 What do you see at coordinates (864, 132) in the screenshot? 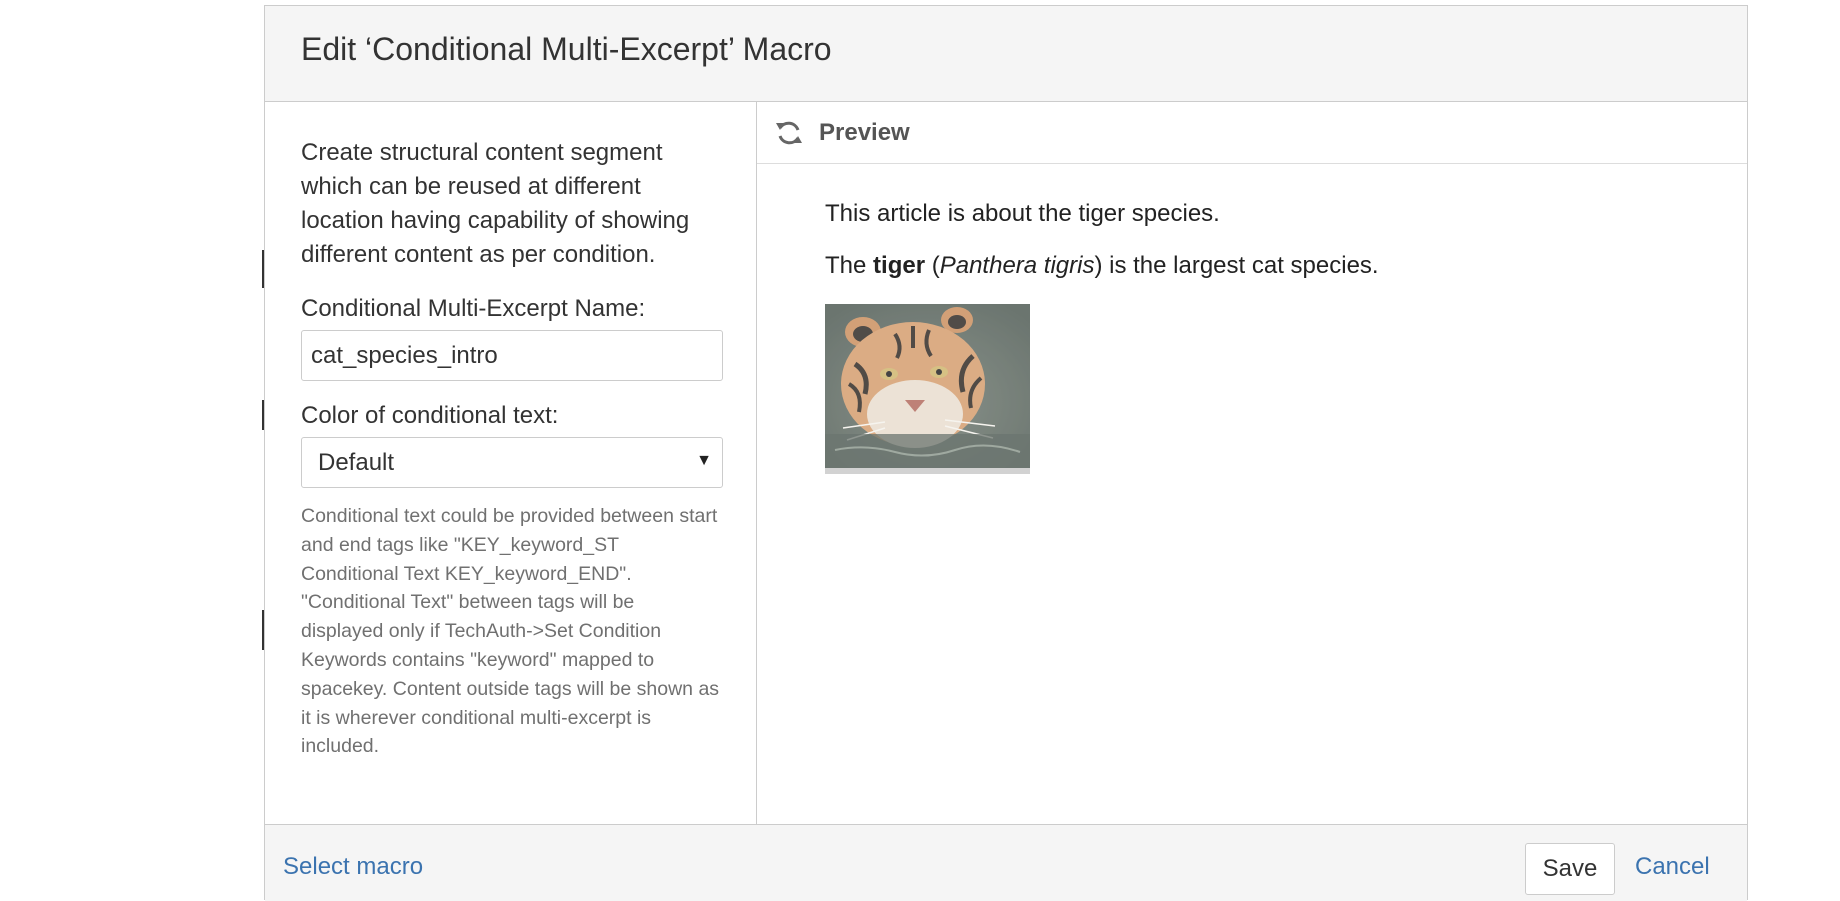
I see `preview-label: Preview` at bounding box center [864, 132].